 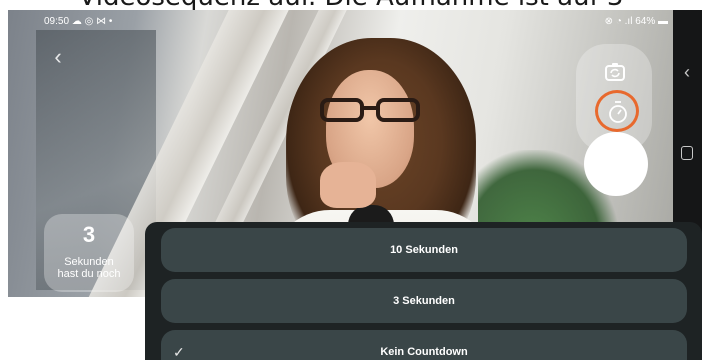 I want to click on countdown-label: hast du noch, so click(x=89, y=274).